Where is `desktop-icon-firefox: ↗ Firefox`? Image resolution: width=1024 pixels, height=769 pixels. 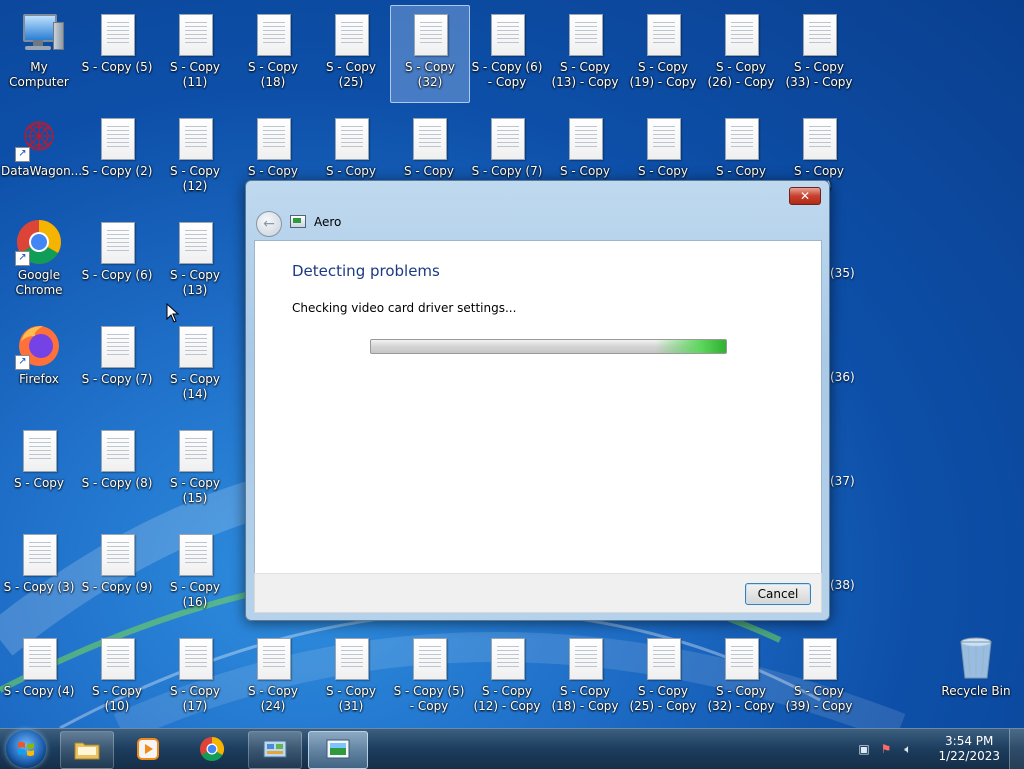 desktop-icon-firefox: ↗ Firefox is located at coordinates (39, 366).